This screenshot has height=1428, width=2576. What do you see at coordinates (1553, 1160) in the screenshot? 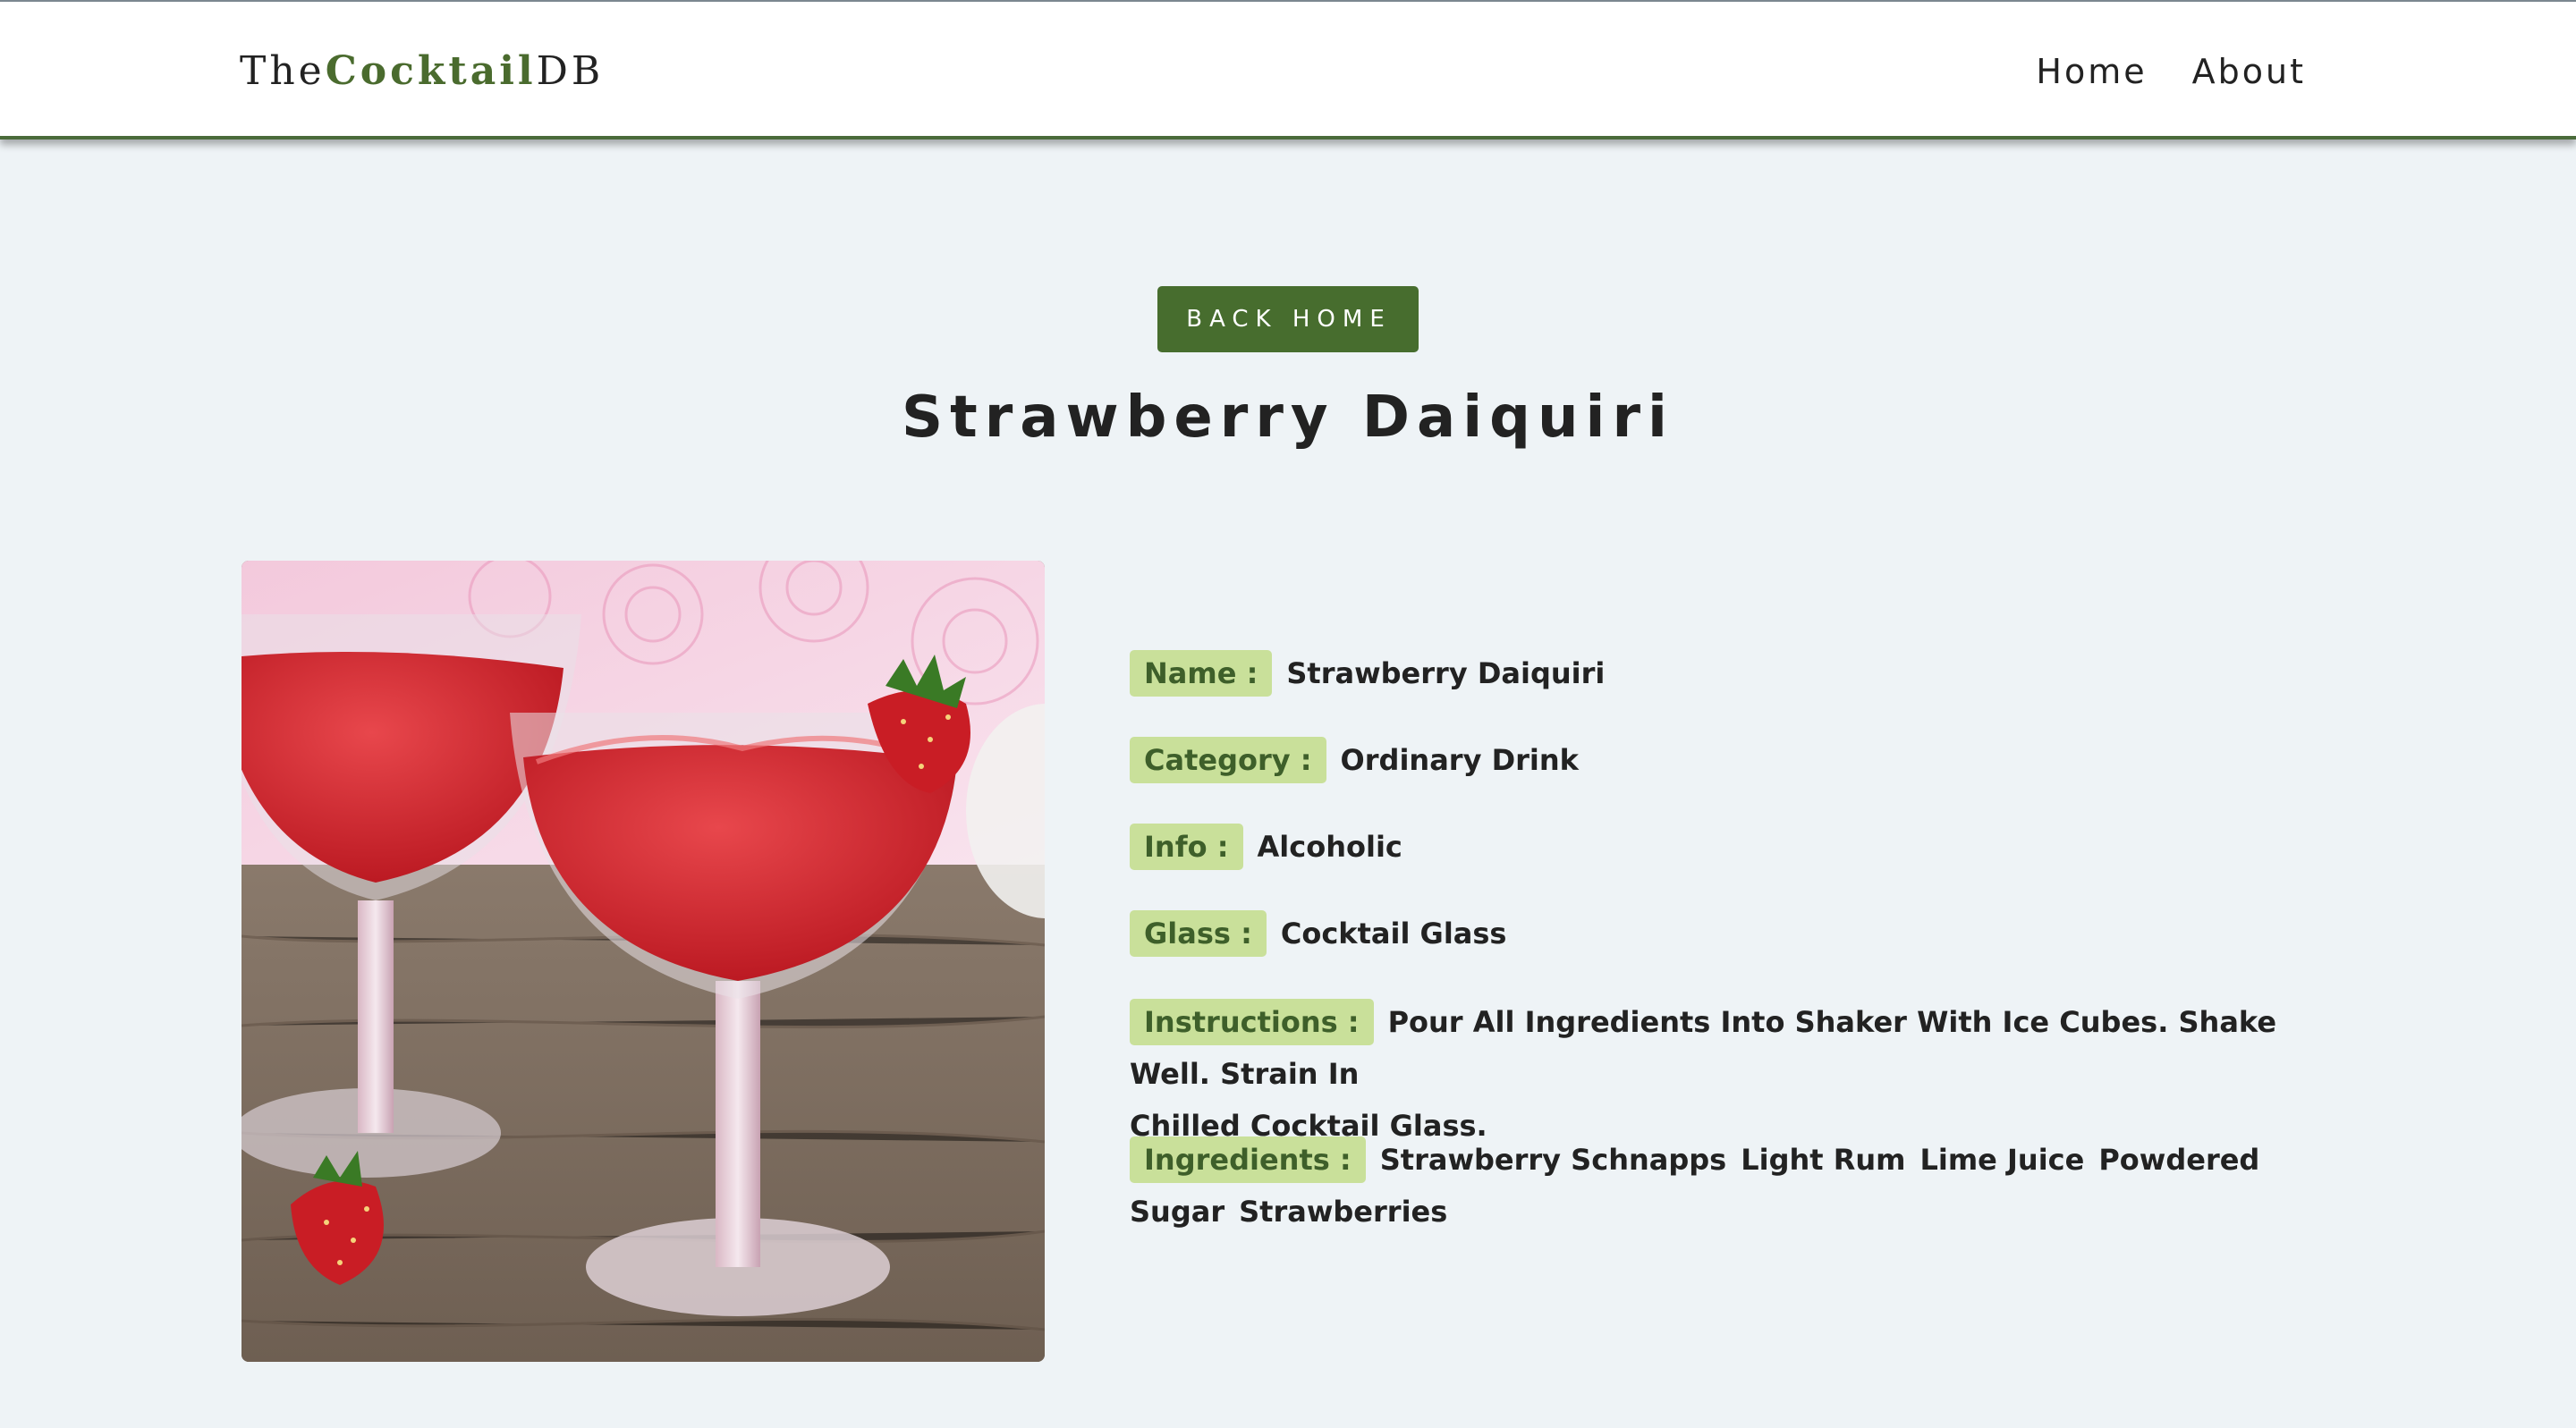
I see `ingredient-item: Strawberry Schnapps` at bounding box center [1553, 1160].